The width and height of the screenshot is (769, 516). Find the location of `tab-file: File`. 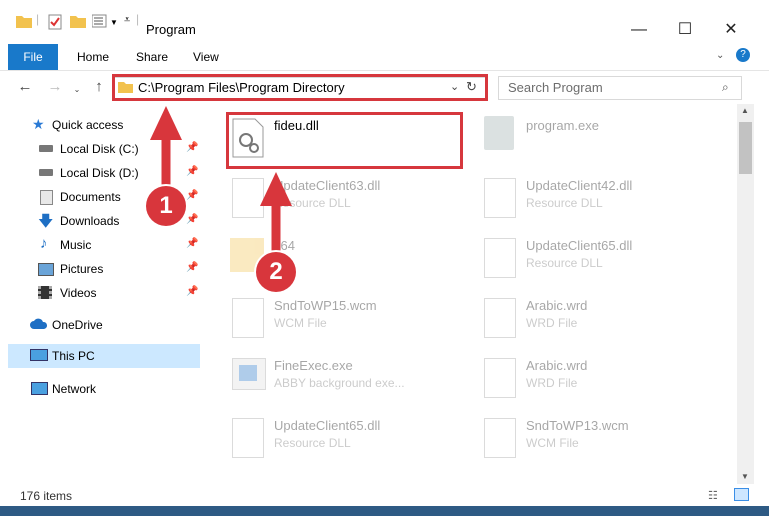

tab-file: File is located at coordinates (33, 57).